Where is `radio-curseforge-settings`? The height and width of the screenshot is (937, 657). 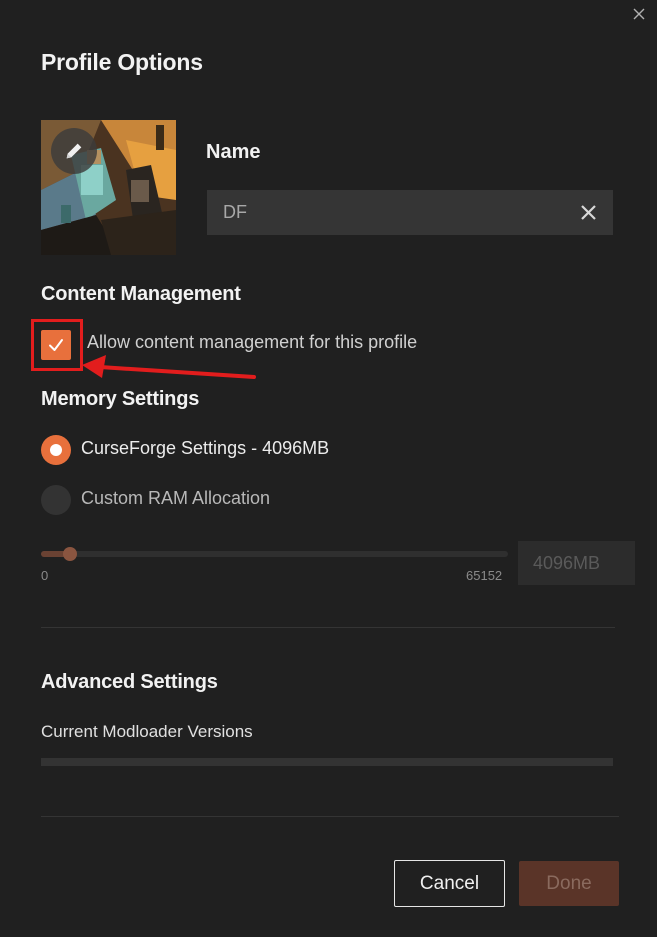 radio-curseforge-settings is located at coordinates (56, 450).